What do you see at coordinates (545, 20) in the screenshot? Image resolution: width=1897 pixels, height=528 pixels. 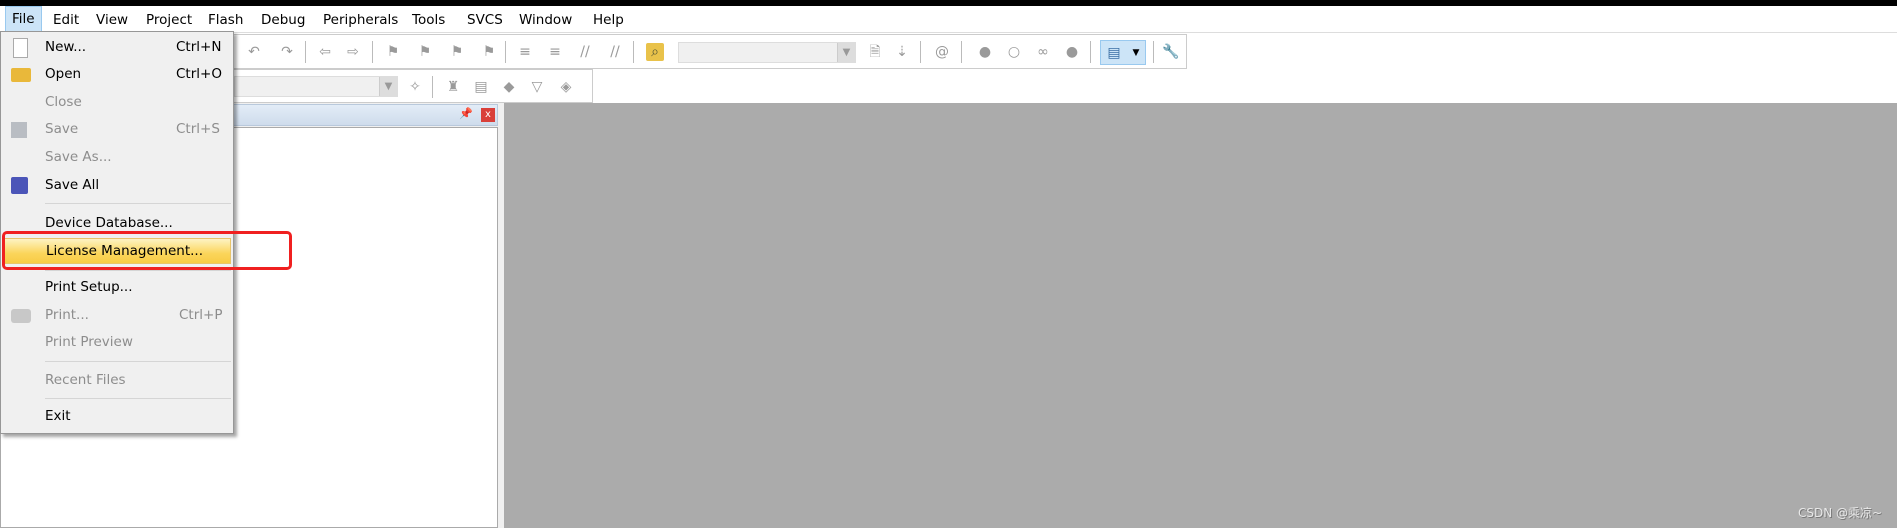 I see `menu-window: Window` at bounding box center [545, 20].